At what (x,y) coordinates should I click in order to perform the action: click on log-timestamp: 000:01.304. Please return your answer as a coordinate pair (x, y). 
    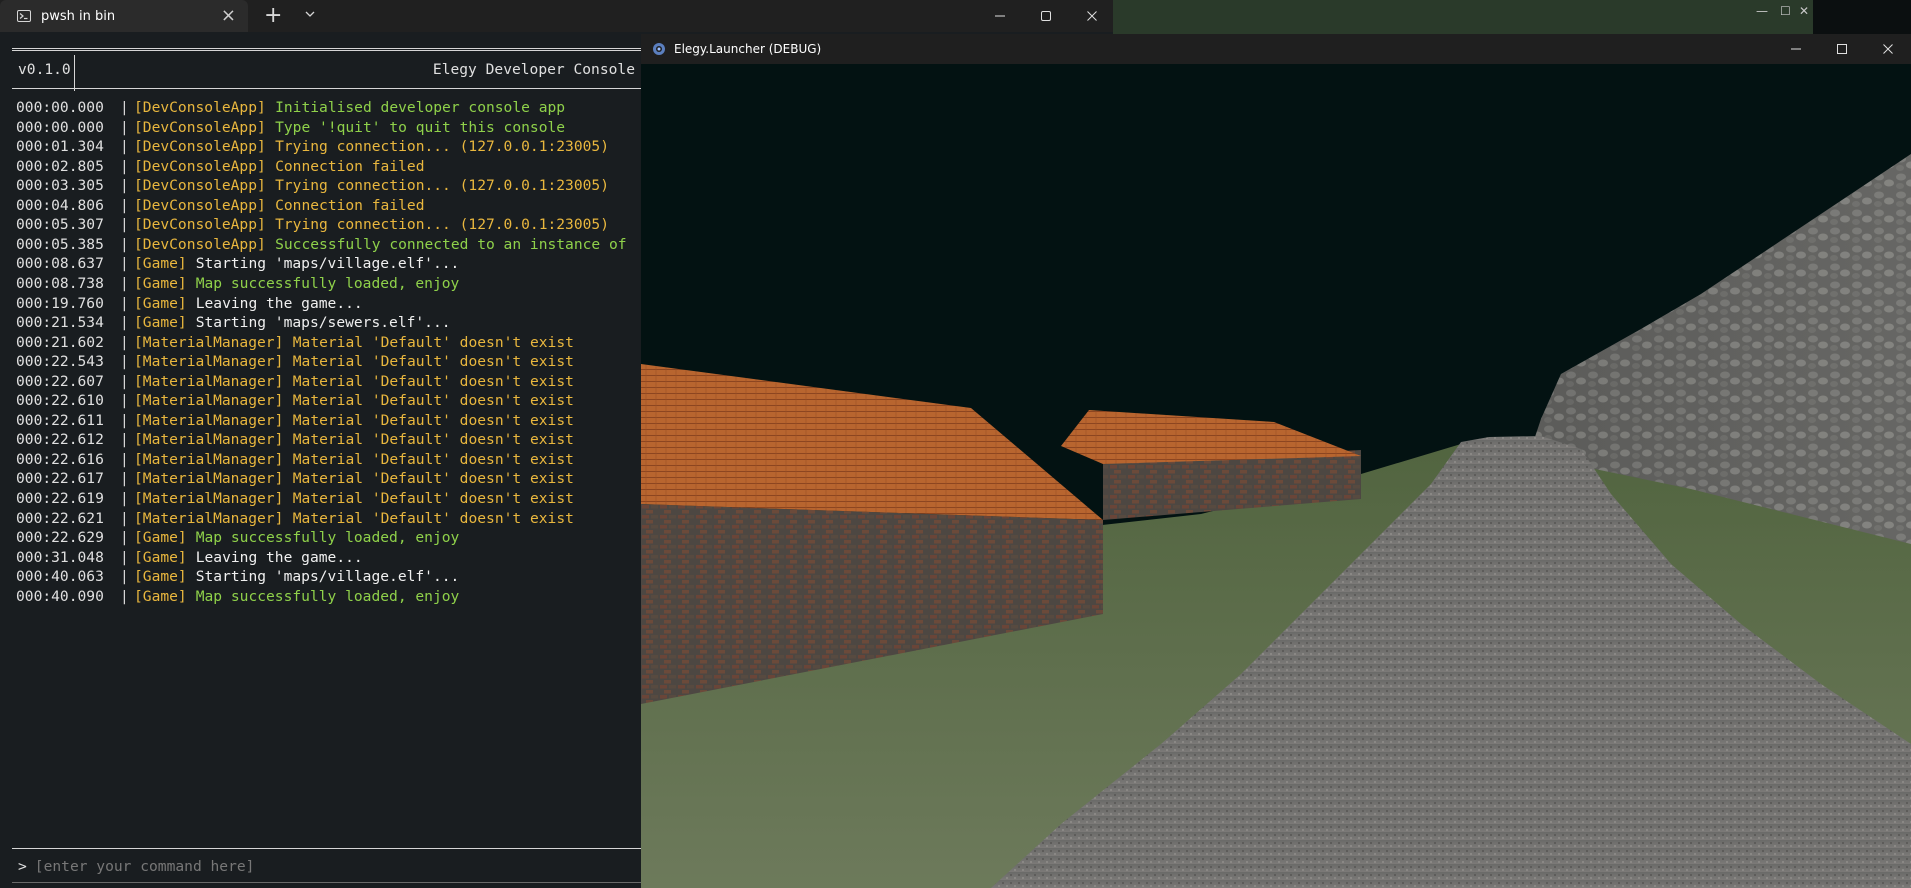
    Looking at the image, I should click on (60, 147).